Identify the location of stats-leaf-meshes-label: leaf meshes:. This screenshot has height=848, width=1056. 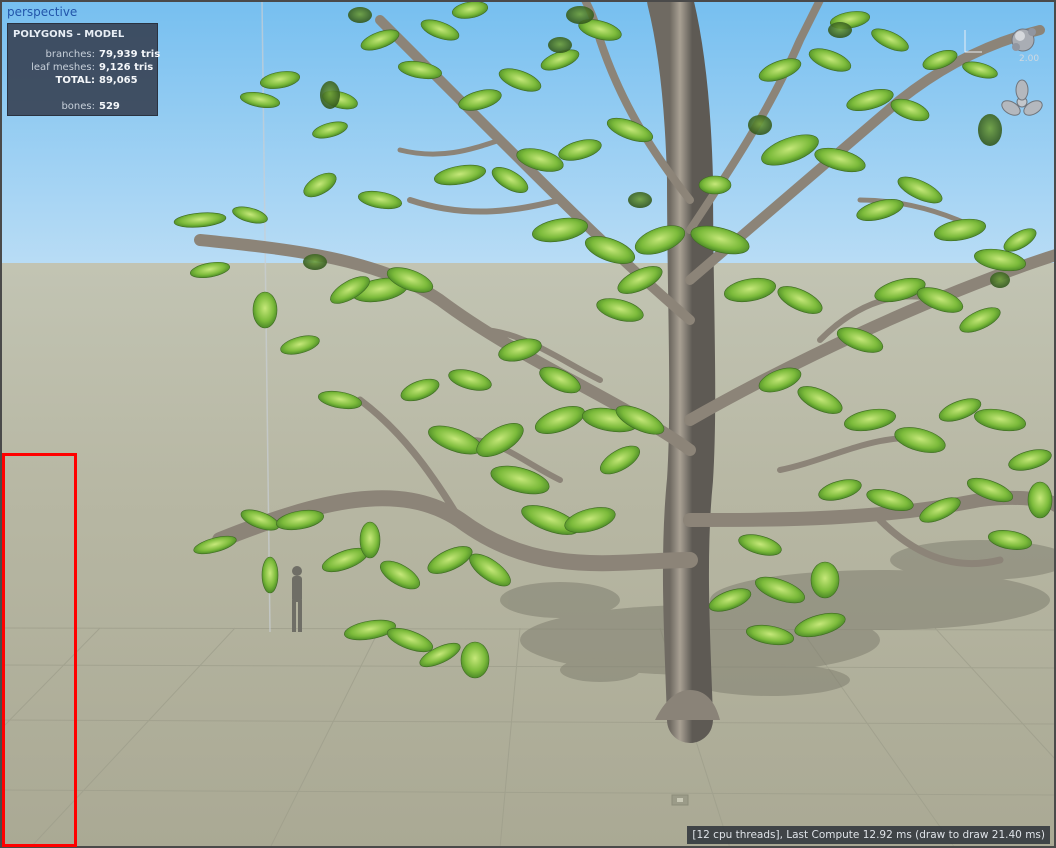
(63, 67).